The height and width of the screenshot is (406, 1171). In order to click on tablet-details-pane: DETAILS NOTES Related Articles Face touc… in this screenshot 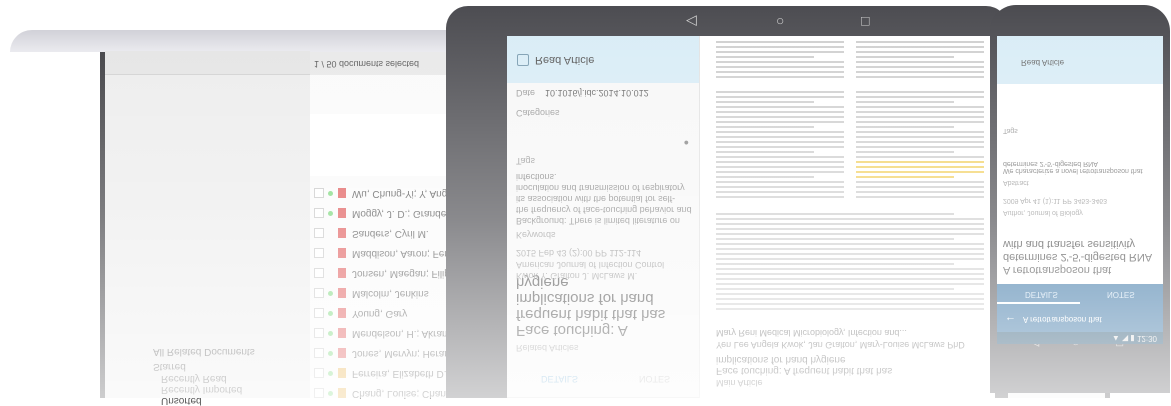, I will do `click(603, 217)`.